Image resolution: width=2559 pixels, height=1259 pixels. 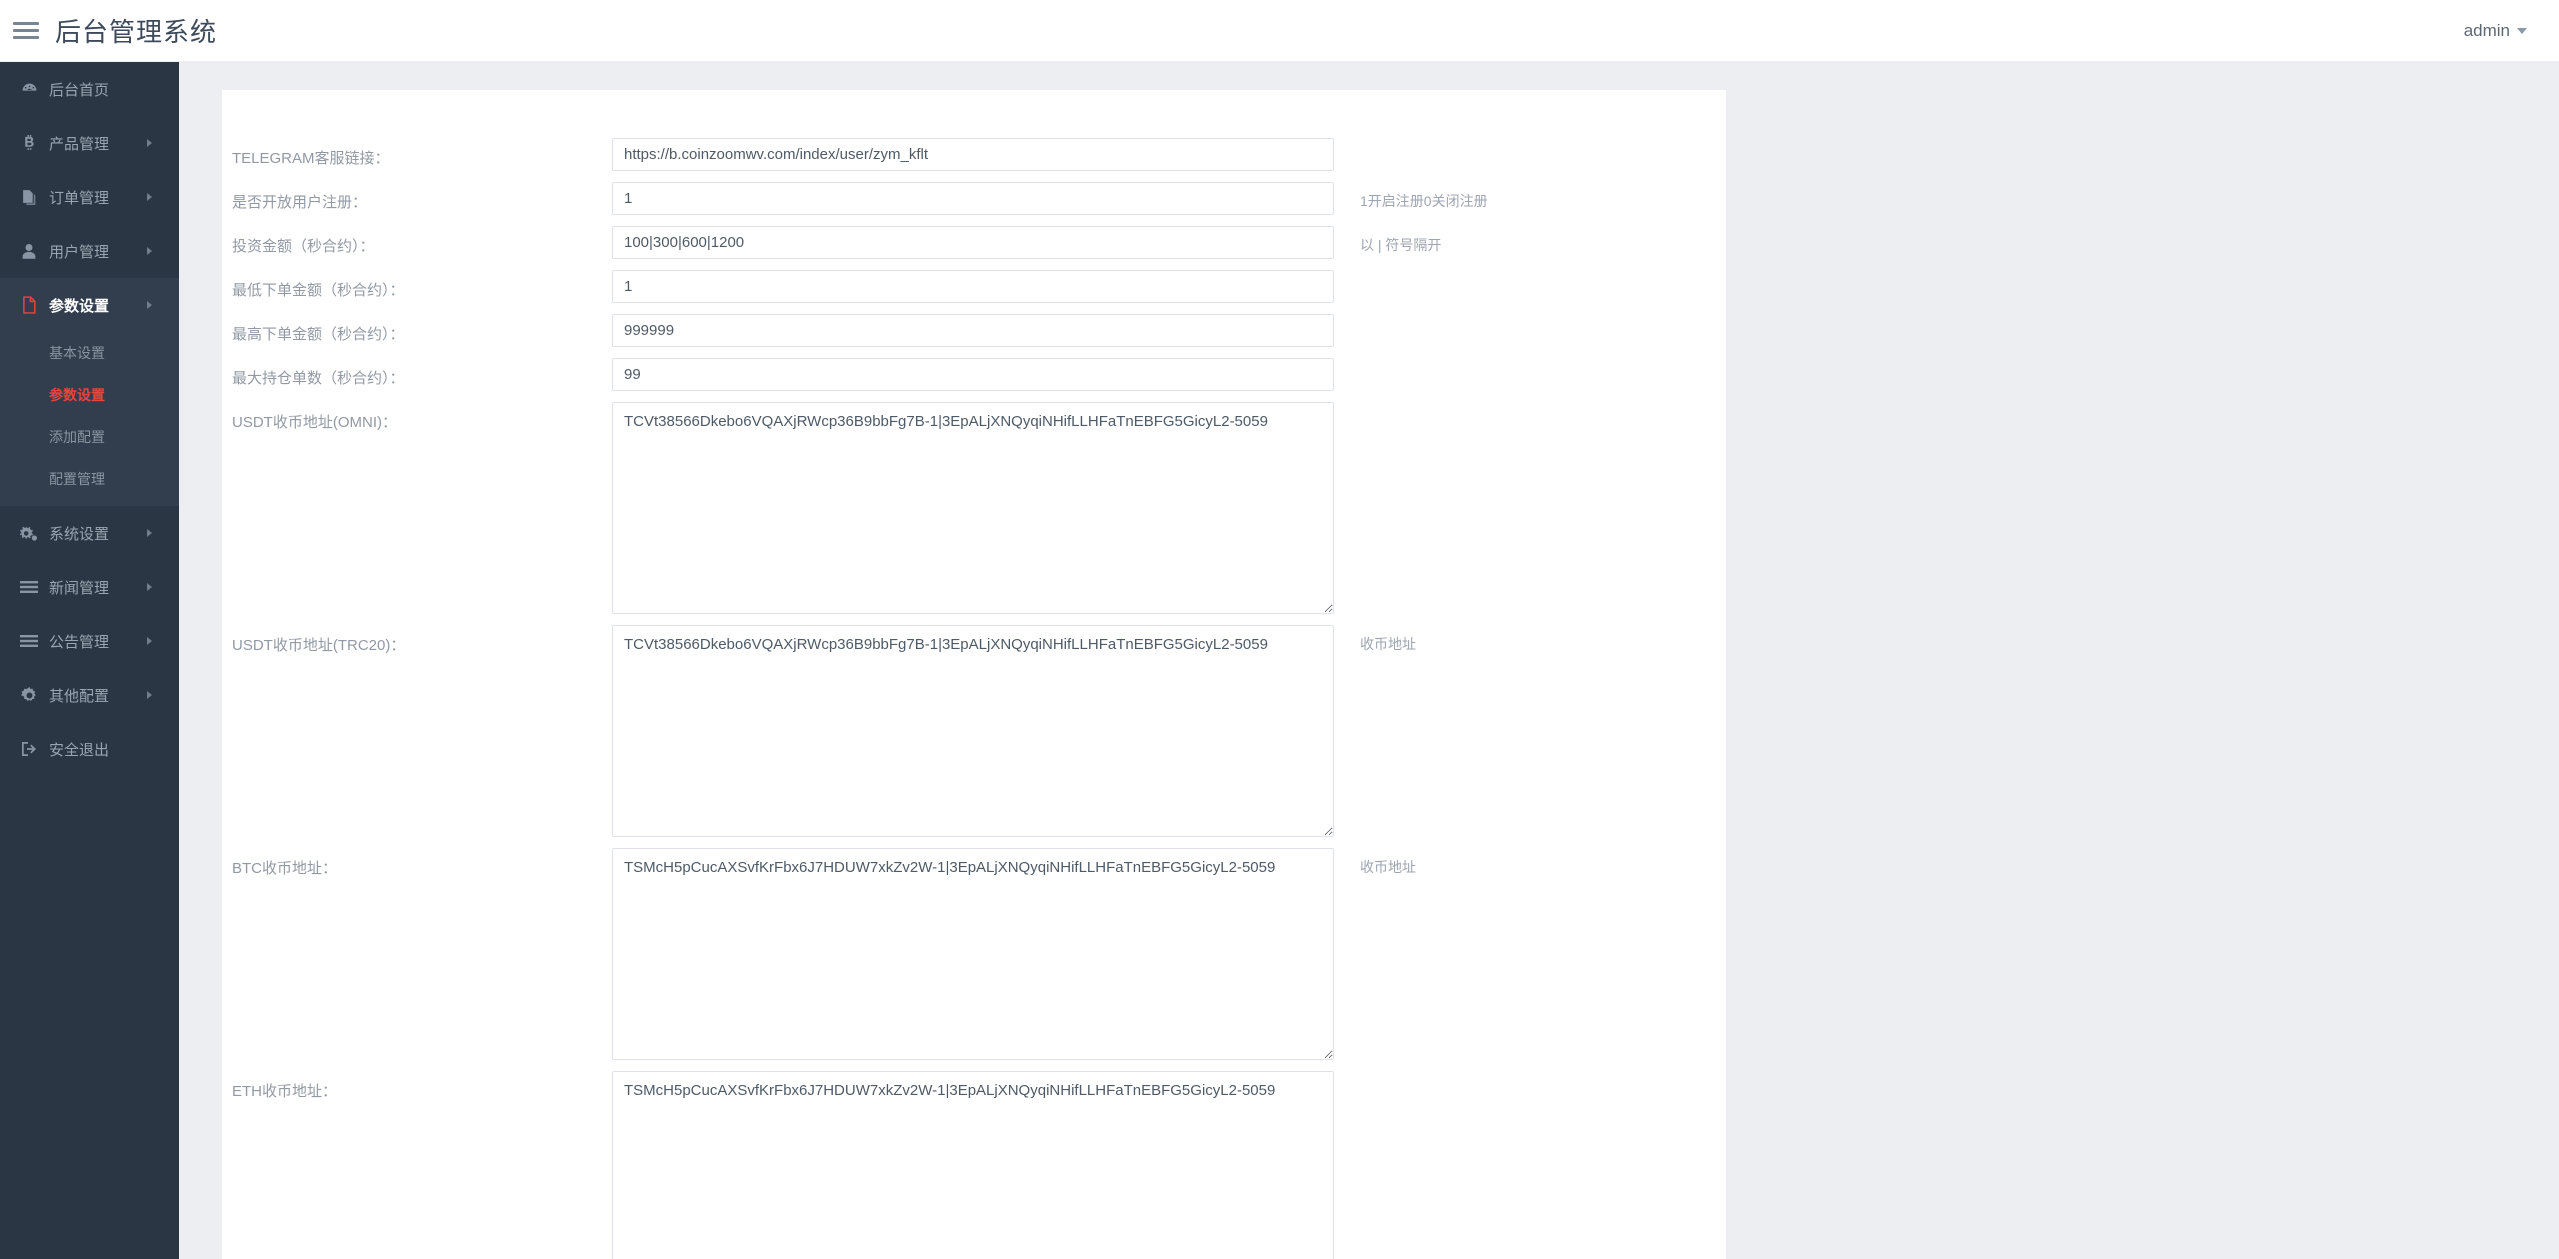 What do you see at coordinates (29, 533) in the screenshot?
I see `cogs-icon` at bounding box center [29, 533].